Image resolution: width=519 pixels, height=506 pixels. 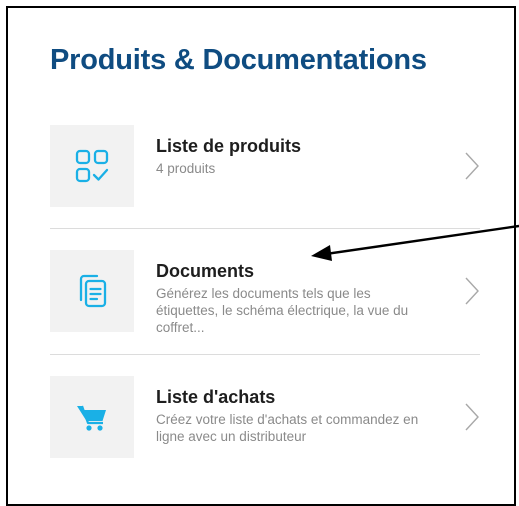 I want to click on menu-item-liste-de-produits: Liste de produits 4 produits, so click(x=265, y=166).